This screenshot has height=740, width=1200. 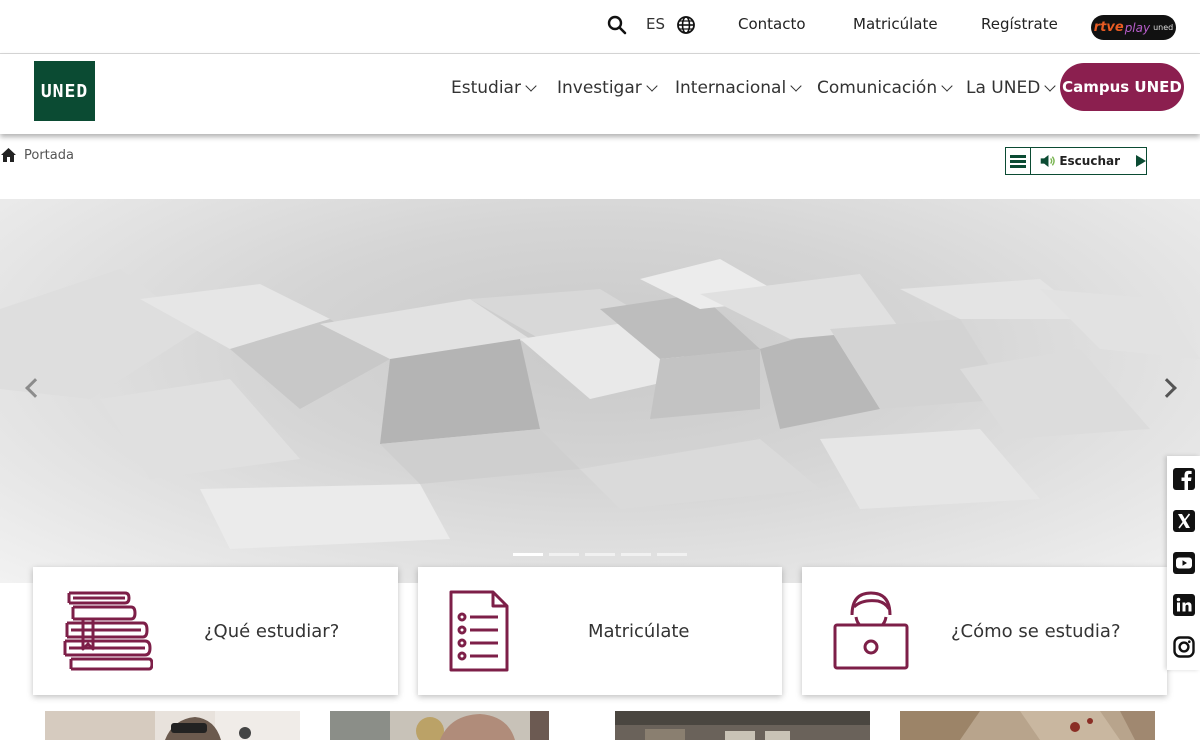 I want to click on uned-logo: UNED, so click(x=64, y=91).